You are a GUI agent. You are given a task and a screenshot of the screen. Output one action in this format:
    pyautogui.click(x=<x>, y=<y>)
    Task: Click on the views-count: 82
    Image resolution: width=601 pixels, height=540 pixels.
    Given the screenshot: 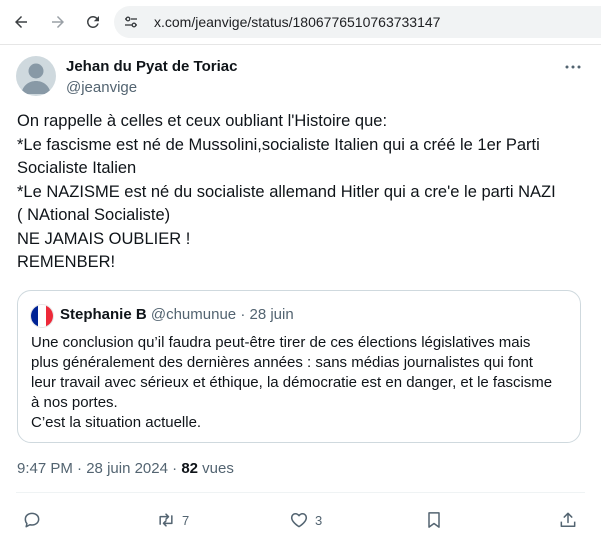 What is the action you would take?
    pyautogui.click(x=189, y=468)
    